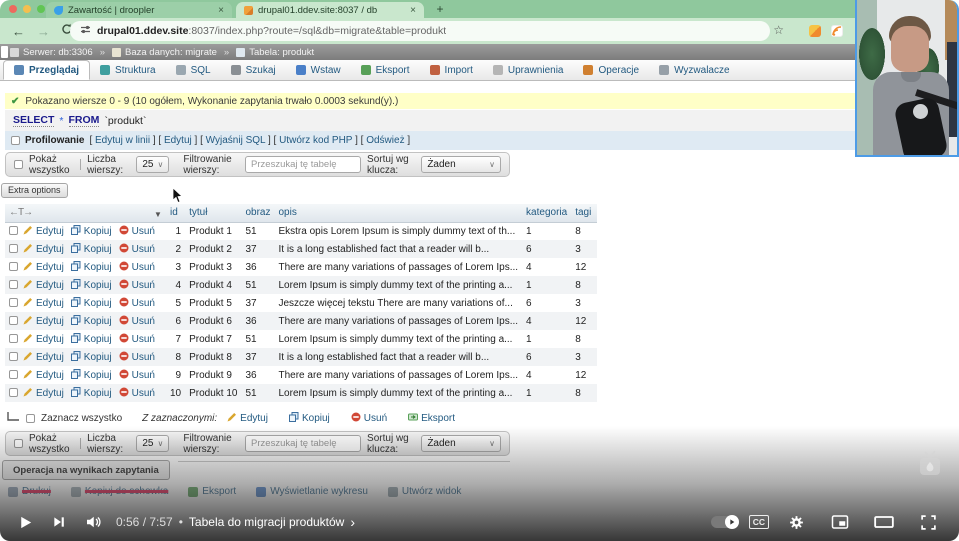 The image size is (959, 541). What do you see at coordinates (315, 140) in the screenshot?
I see `profiling-link: Utwórz kod PHP` at bounding box center [315, 140].